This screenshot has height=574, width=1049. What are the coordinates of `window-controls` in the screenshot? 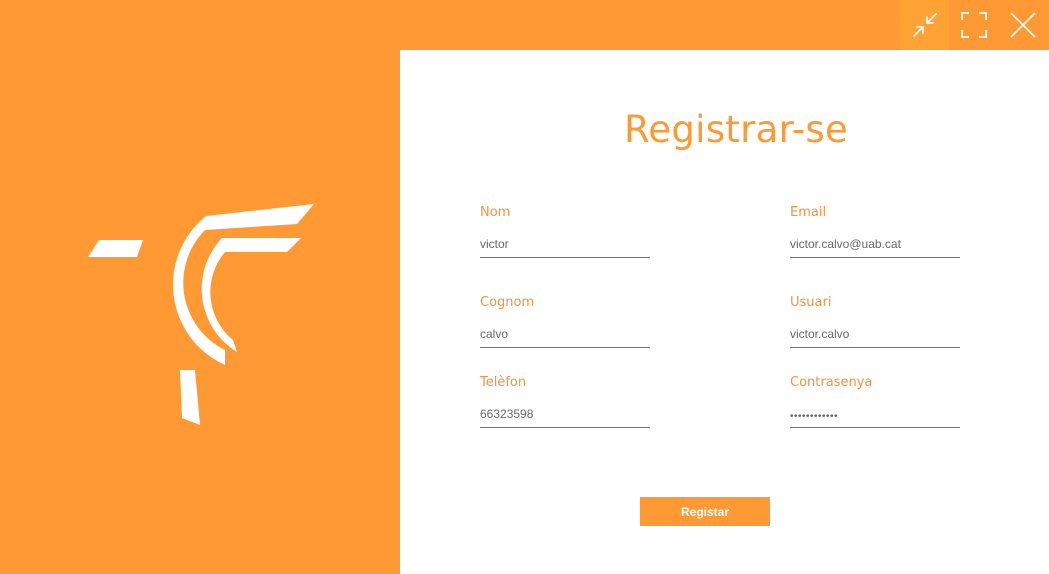 It's located at (974, 25).